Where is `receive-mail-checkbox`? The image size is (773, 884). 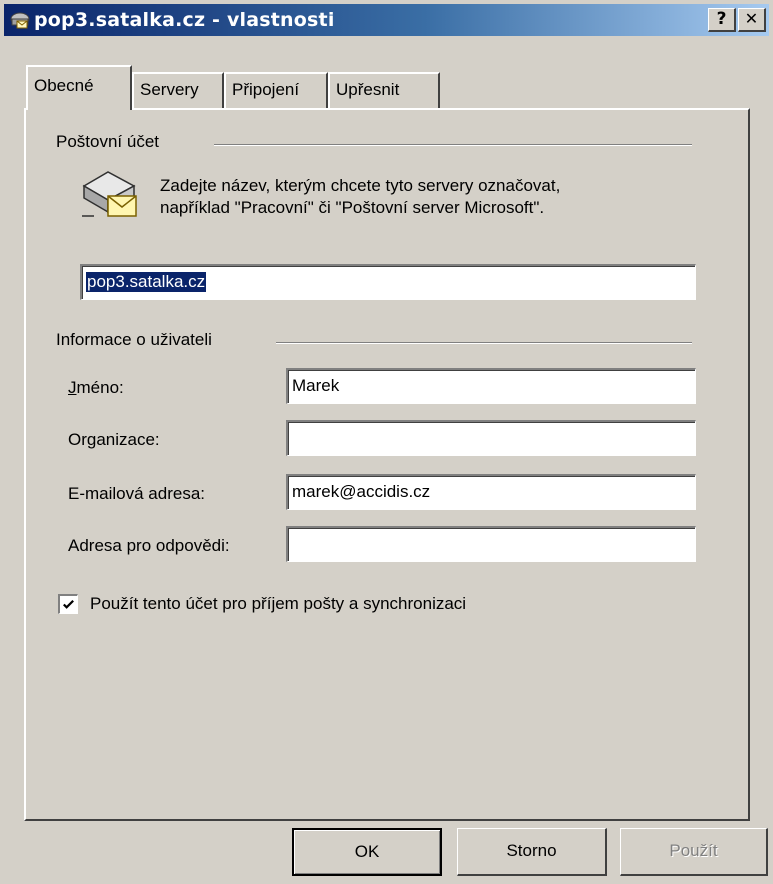
receive-mail-checkbox is located at coordinates (68, 604).